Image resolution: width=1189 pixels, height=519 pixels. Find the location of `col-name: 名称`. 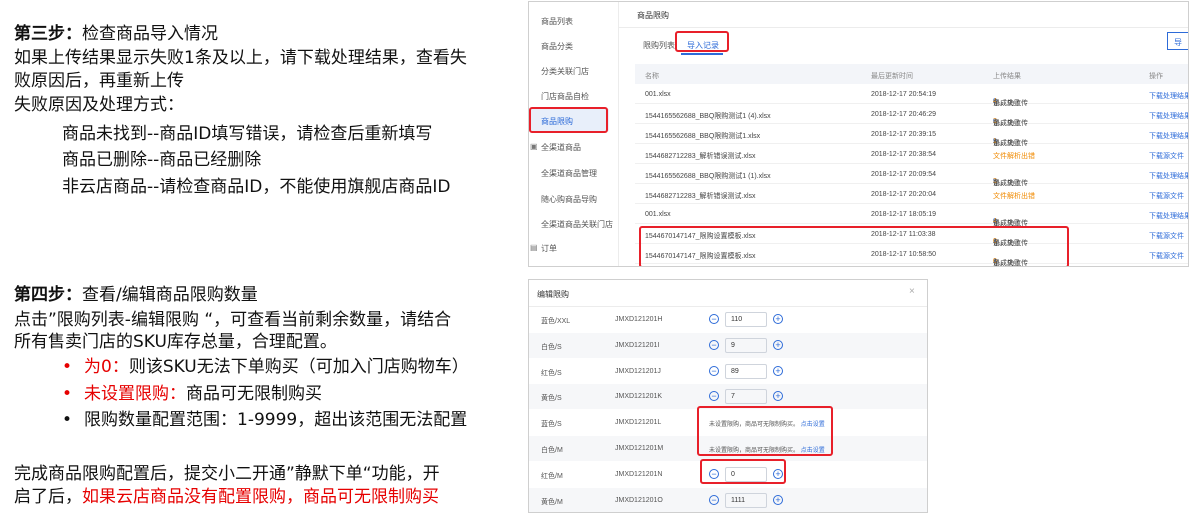

col-name: 名称 is located at coordinates (652, 76).